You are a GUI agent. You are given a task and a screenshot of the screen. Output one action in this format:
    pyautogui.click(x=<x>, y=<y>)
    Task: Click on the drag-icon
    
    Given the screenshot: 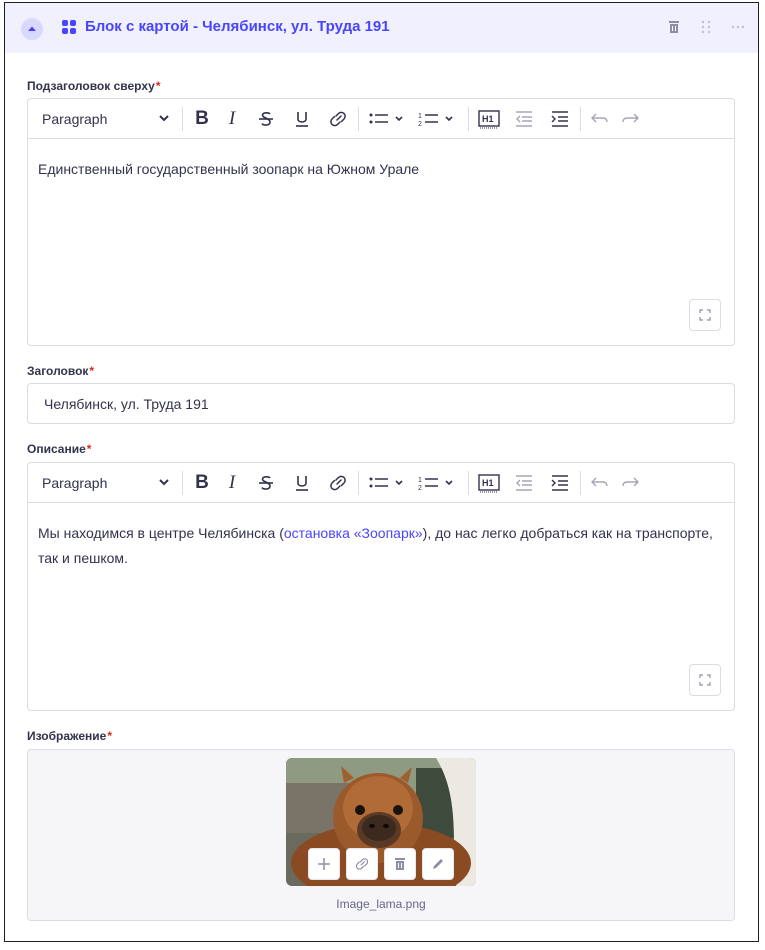 What is the action you would take?
    pyautogui.click(x=706, y=27)
    